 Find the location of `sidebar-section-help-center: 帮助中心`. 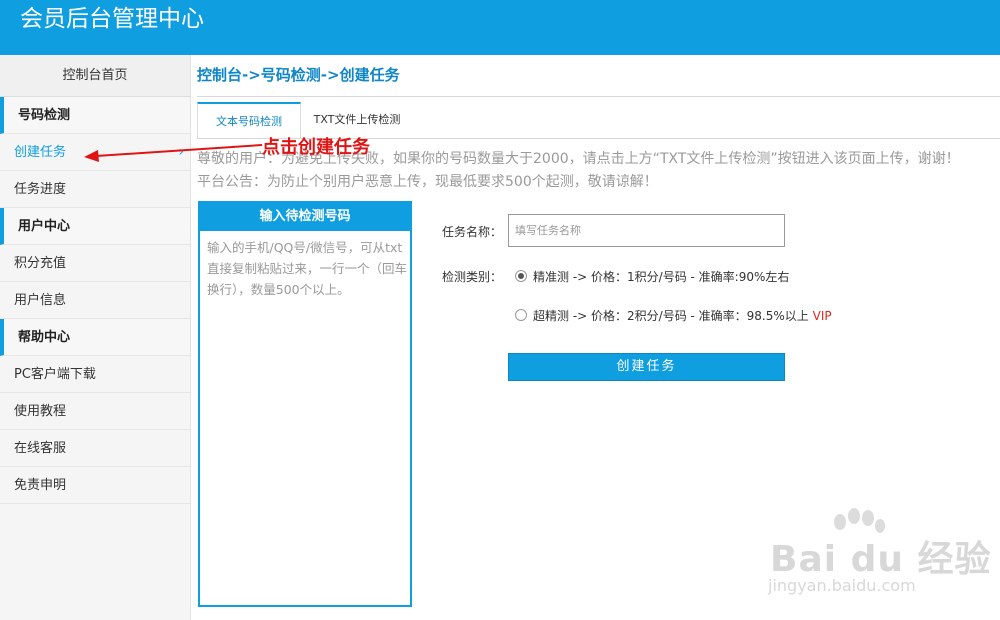

sidebar-section-help-center: 帮助中心 is located at coordinates (95, 337).